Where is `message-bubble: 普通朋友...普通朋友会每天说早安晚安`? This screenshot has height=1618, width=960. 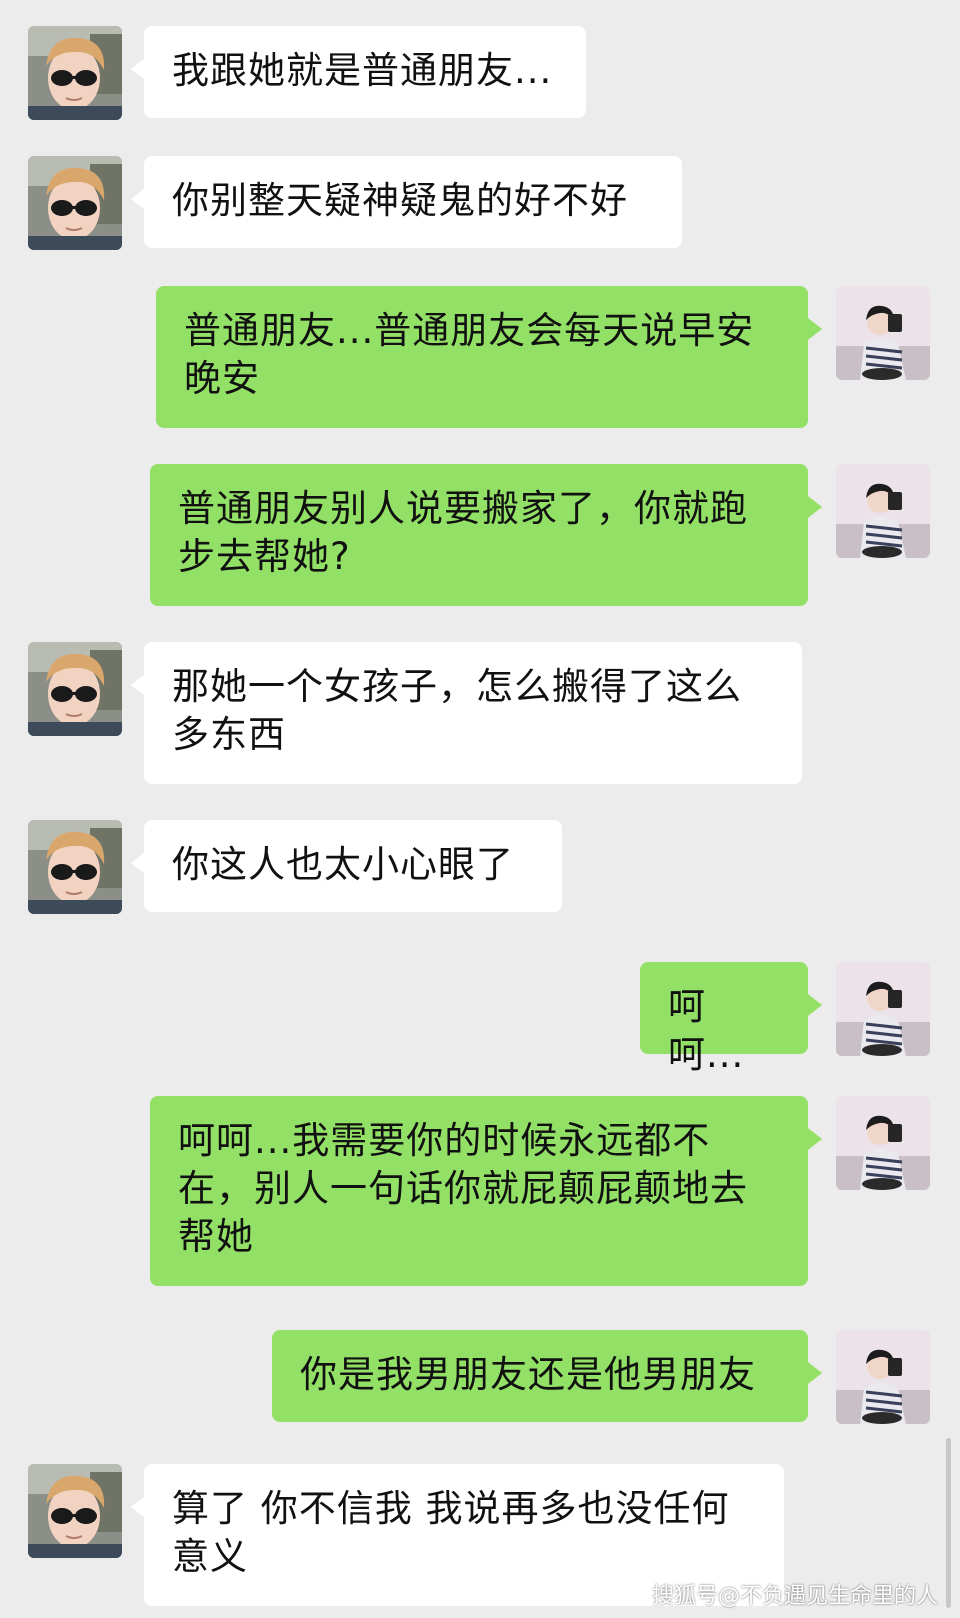
message-bubble: 普通朋友...普通朋友会每天说早安晚安 is located at coordinates (482, 357).